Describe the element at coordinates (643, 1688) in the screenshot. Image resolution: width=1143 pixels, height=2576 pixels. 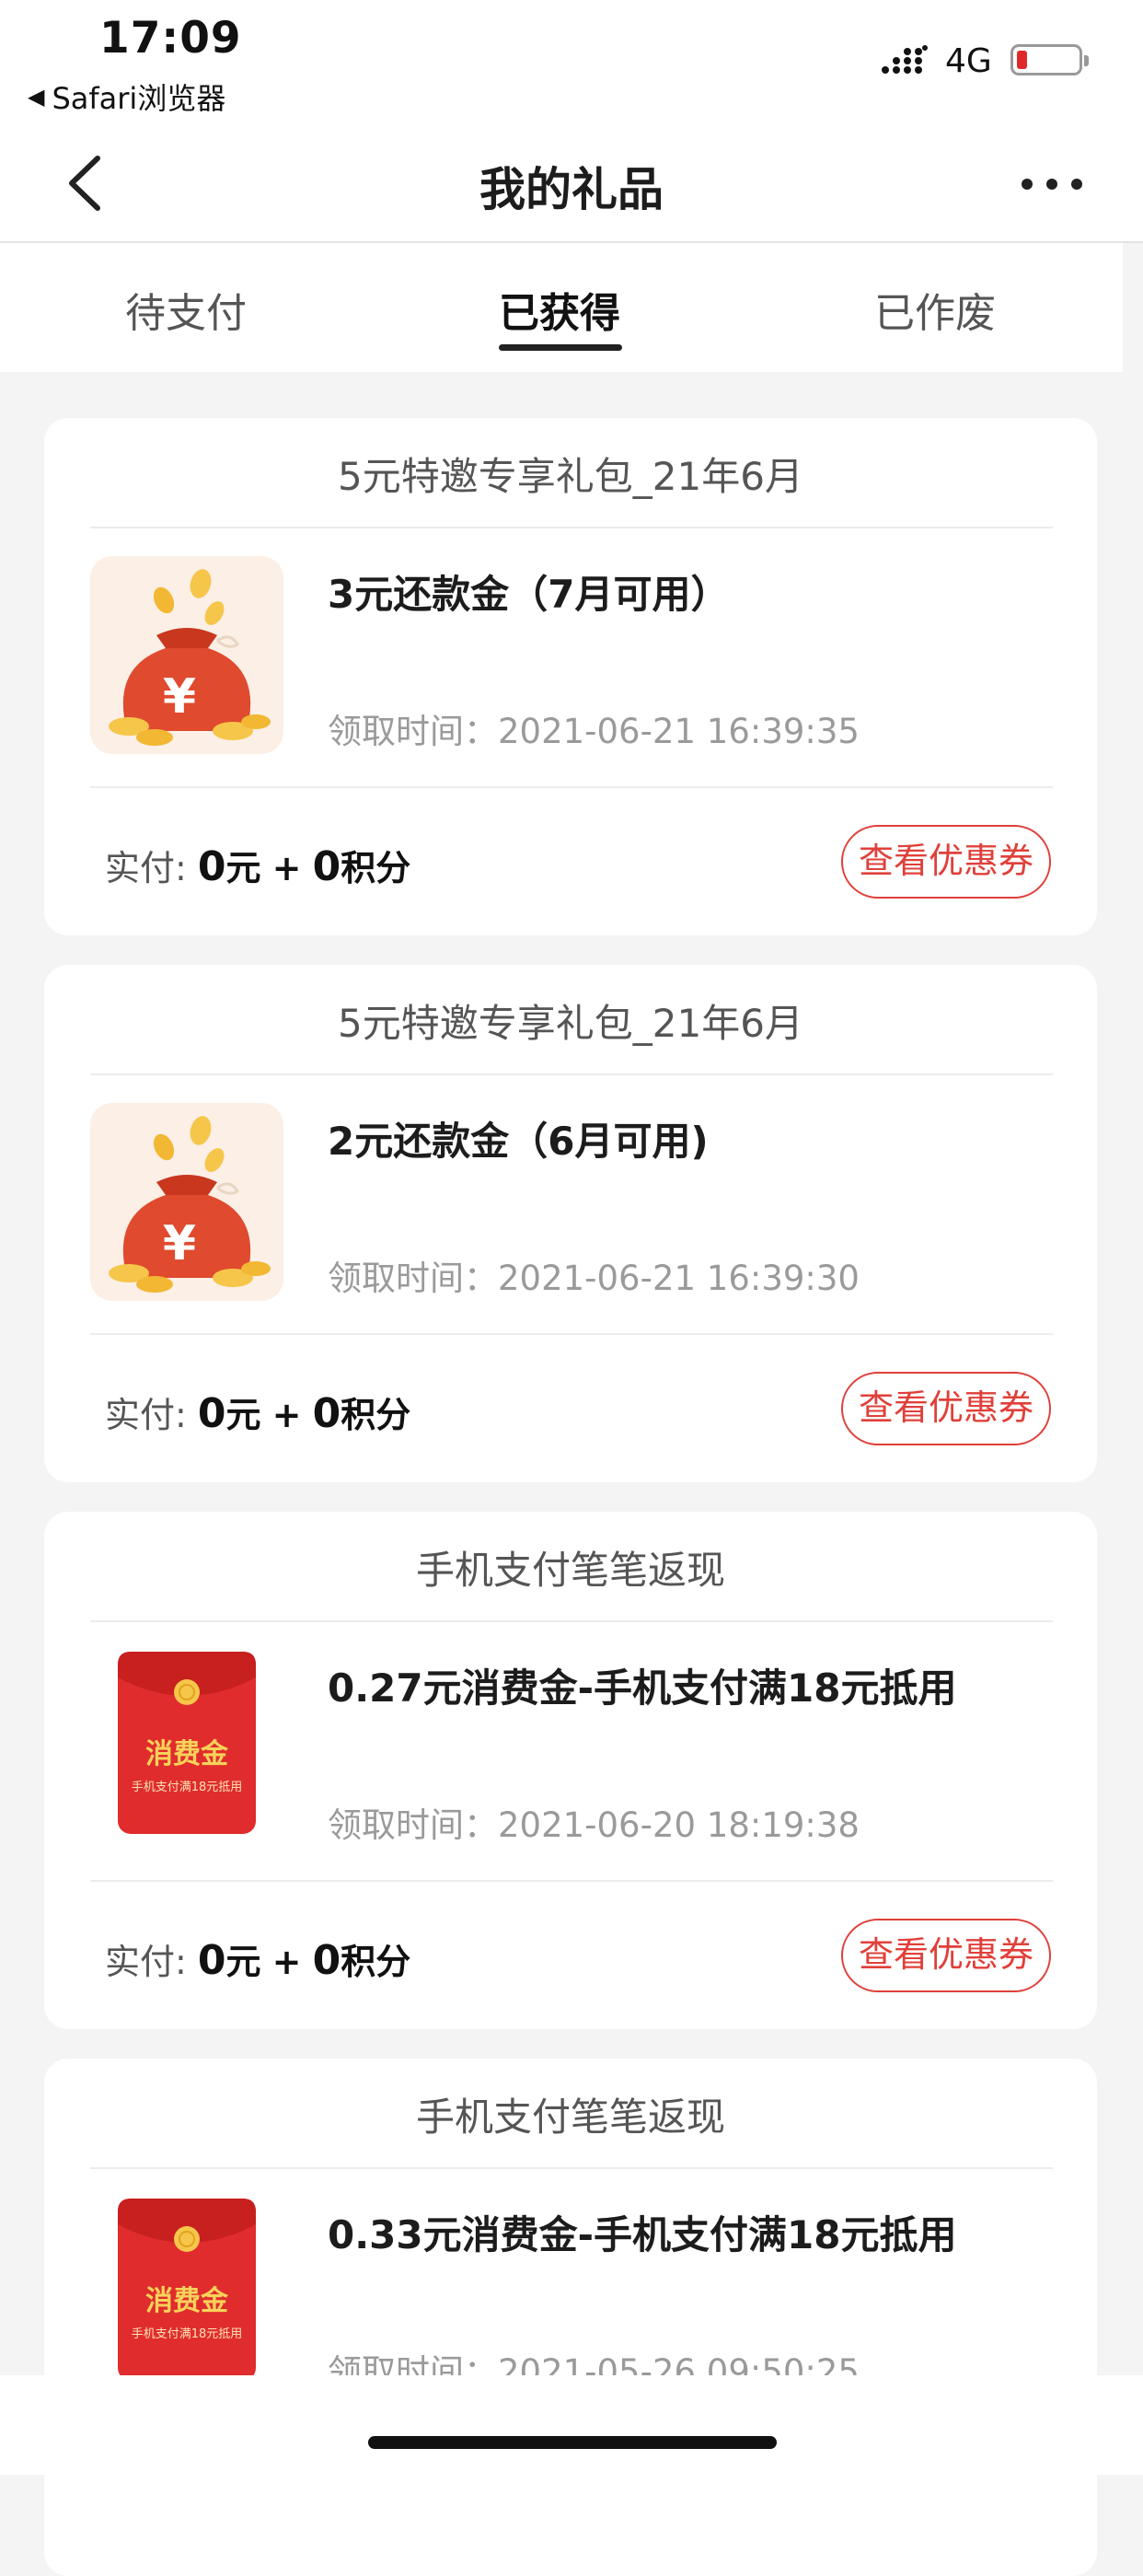
I see `gift-name: 0.27元消费金-手机支付满18元抵用` at that location.